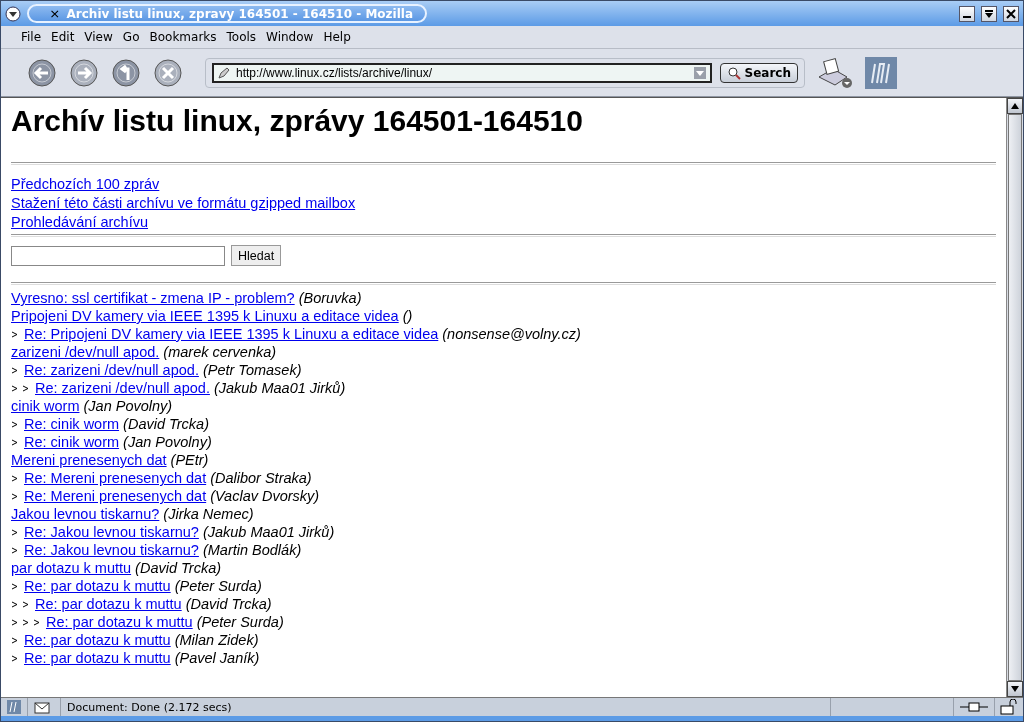 This screenshot has height=722, width=1024. What do you see at coordinates (168, 72) in the screenshot?
I see `stop-button` at bounding box center [168, 72].